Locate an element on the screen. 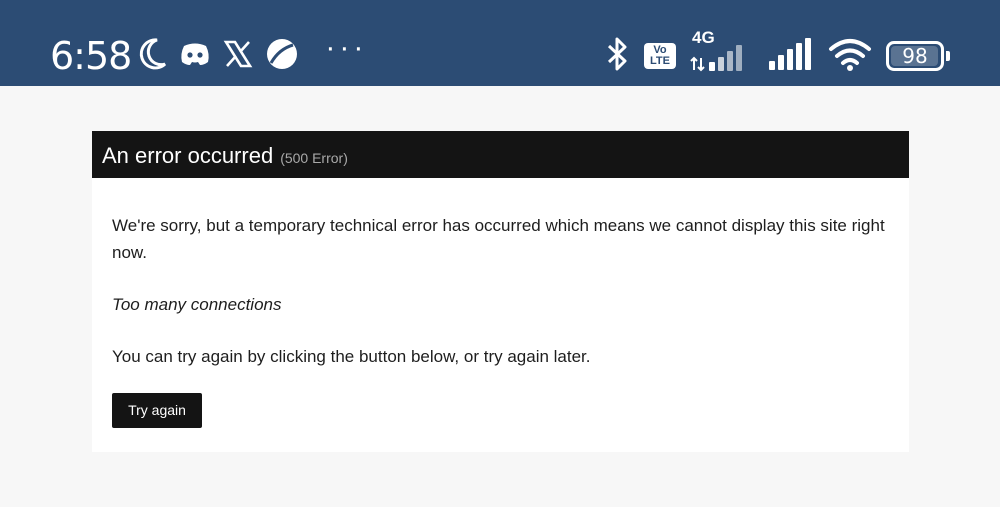 The image size is (1000, 507). more-notifications-icon: ··· is located at coordinates (346, 47).